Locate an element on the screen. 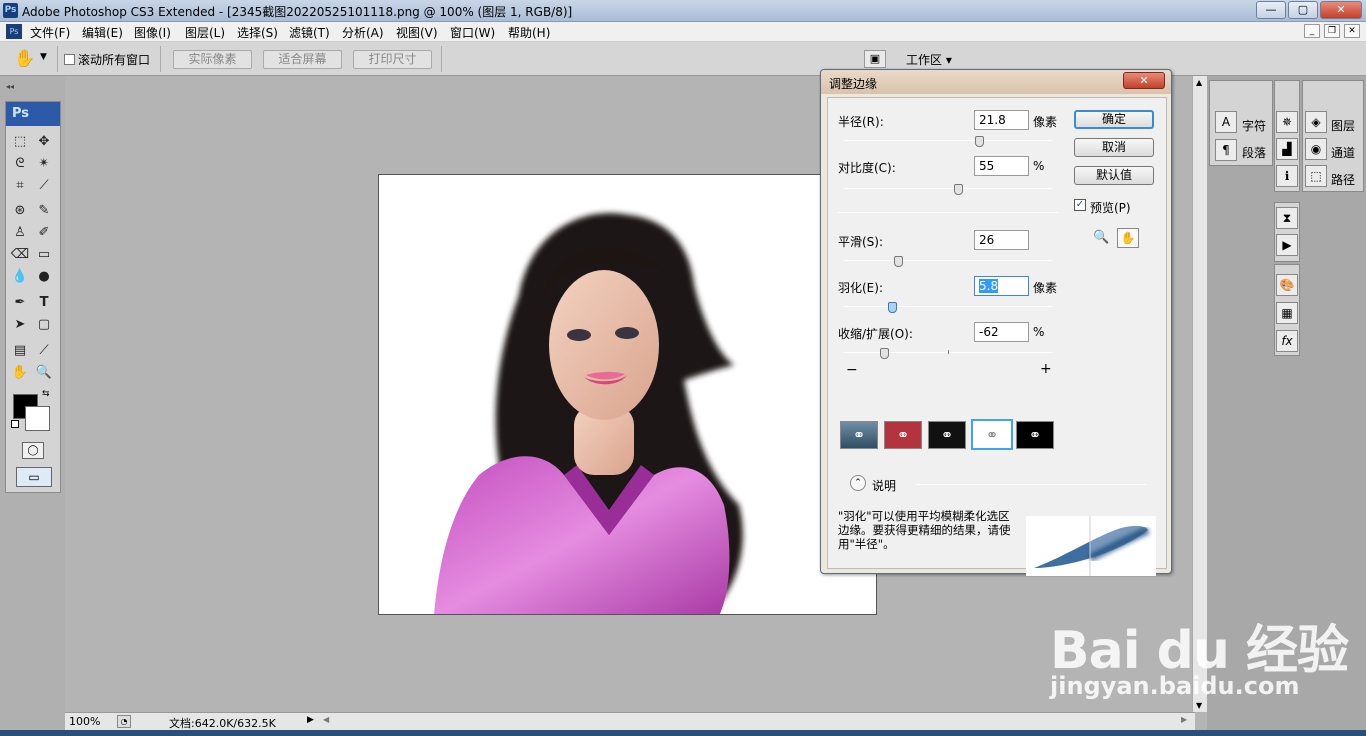  smooth-slider is located at coordinates (899, 261).